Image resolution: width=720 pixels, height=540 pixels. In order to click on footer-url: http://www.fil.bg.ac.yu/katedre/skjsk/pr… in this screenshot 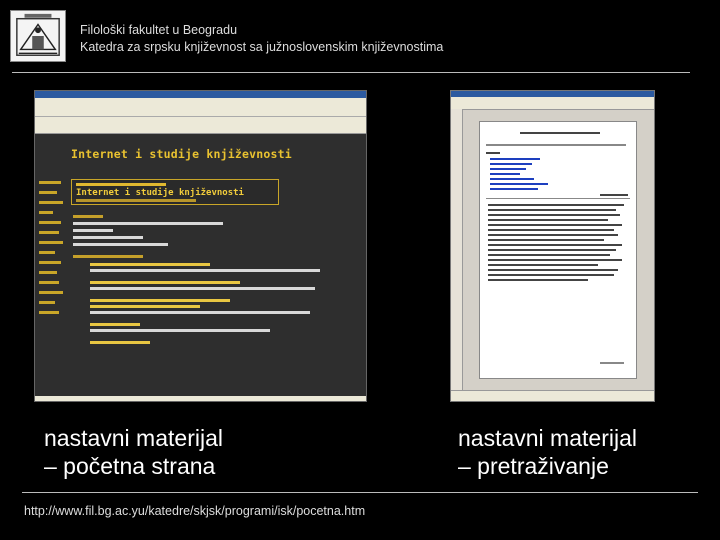, I will do `click(195, 511)`.